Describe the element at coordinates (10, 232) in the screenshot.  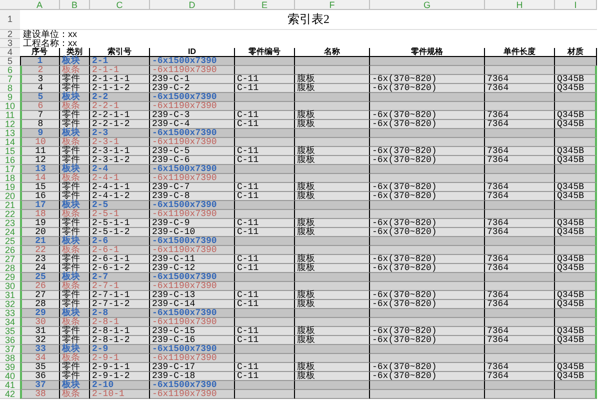
I see `row-header: 24` at that location.